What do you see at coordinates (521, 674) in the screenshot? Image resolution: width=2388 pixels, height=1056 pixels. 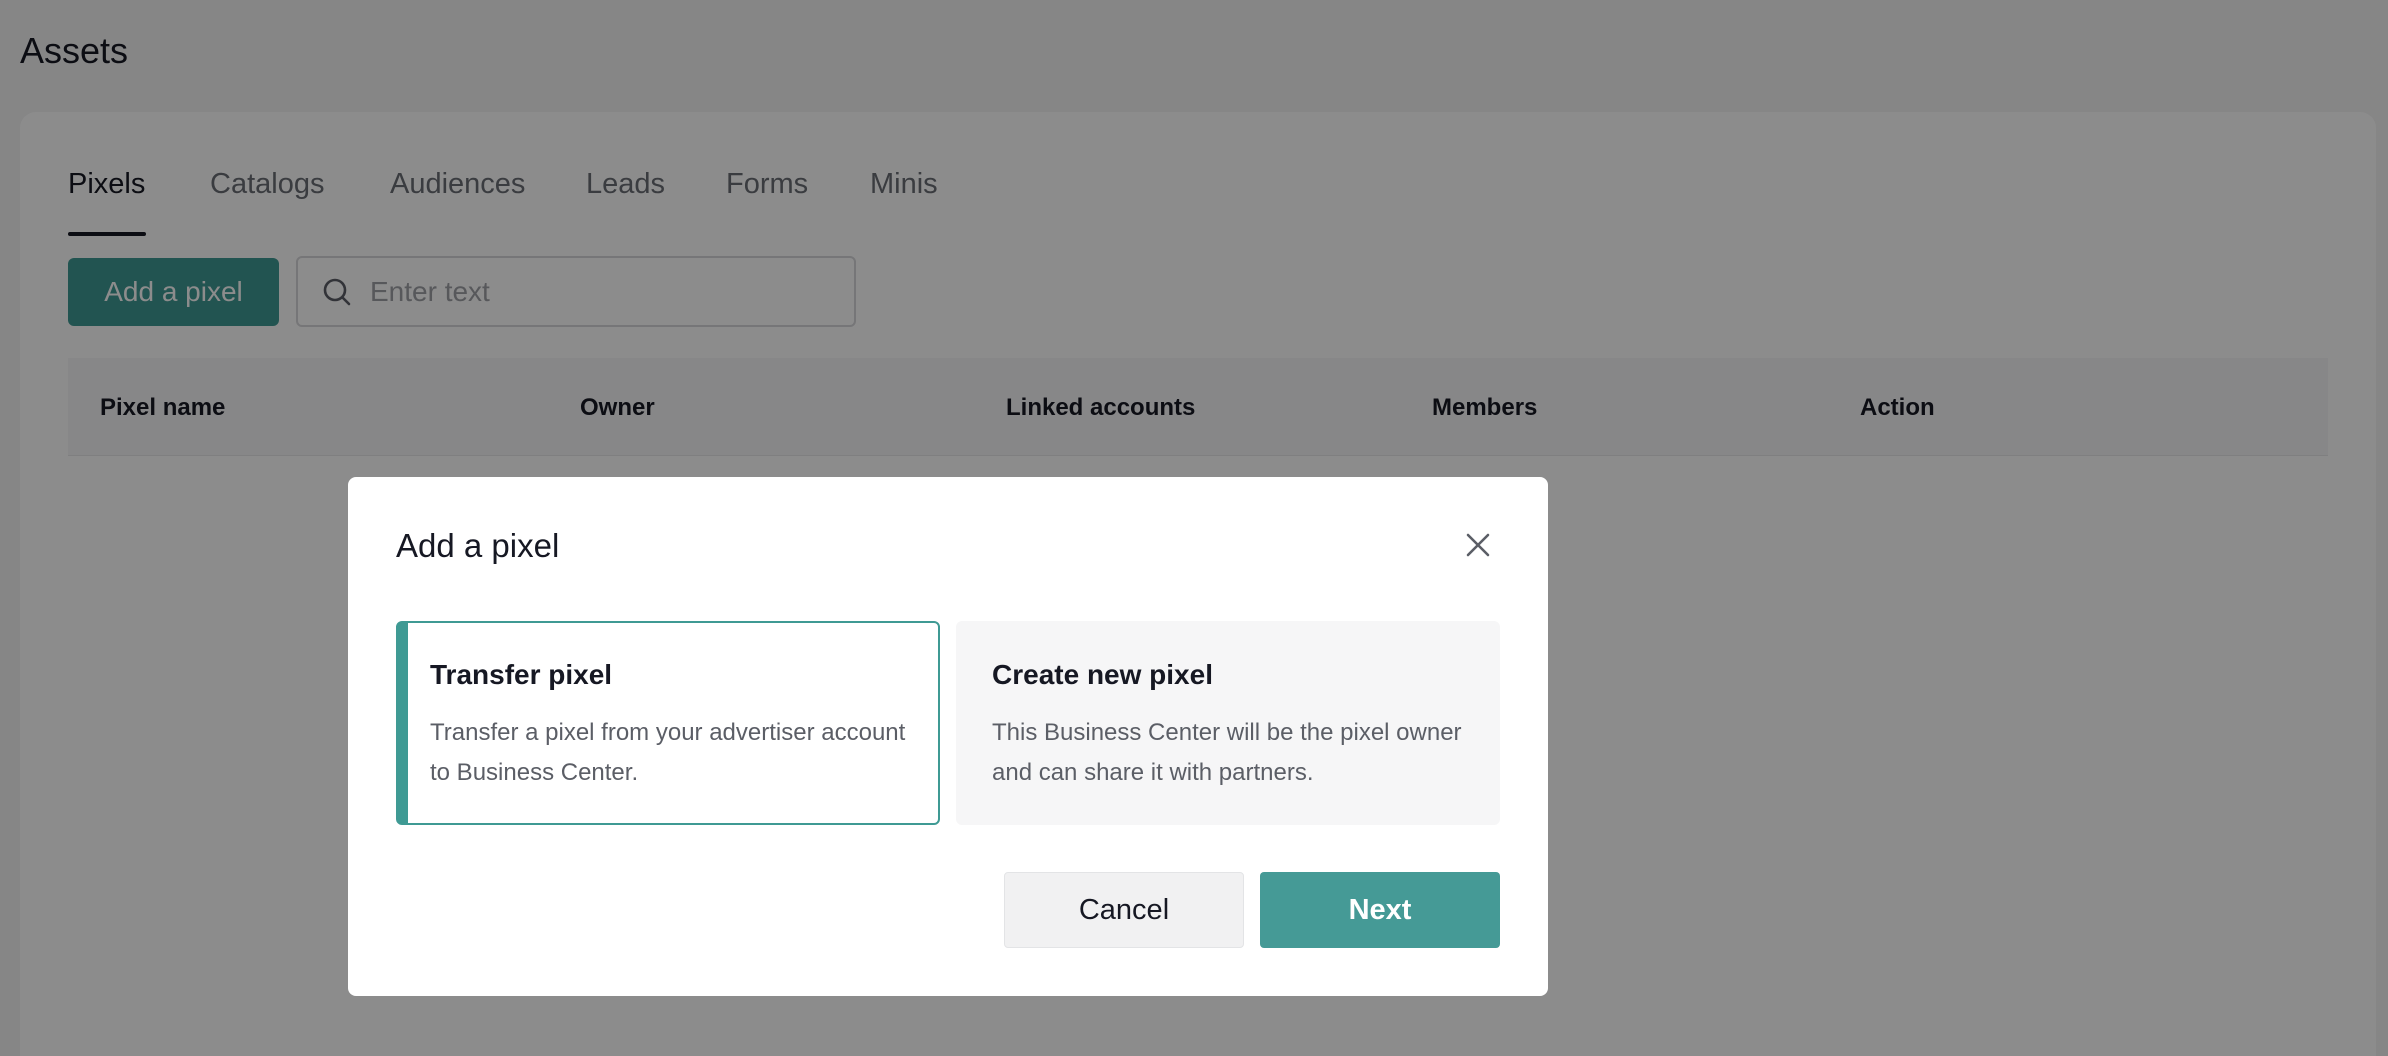 I see `option-title: Transfer pixel` at bounding box center [521, 674].